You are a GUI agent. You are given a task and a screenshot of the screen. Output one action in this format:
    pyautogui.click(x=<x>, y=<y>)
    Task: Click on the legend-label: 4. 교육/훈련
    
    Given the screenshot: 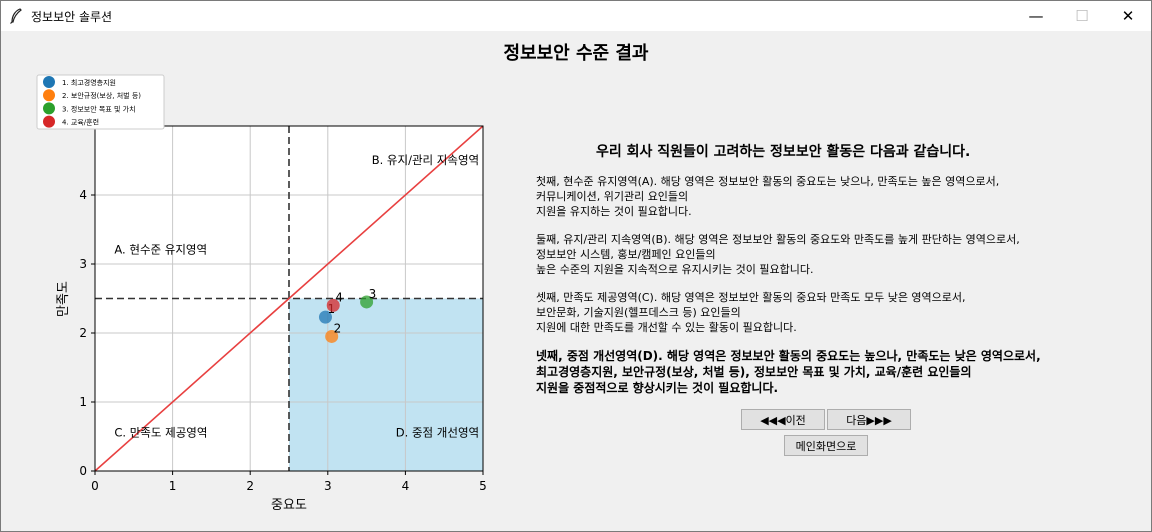 What is the action you would take?
    pyautogui.click(x=80, y=122)
    